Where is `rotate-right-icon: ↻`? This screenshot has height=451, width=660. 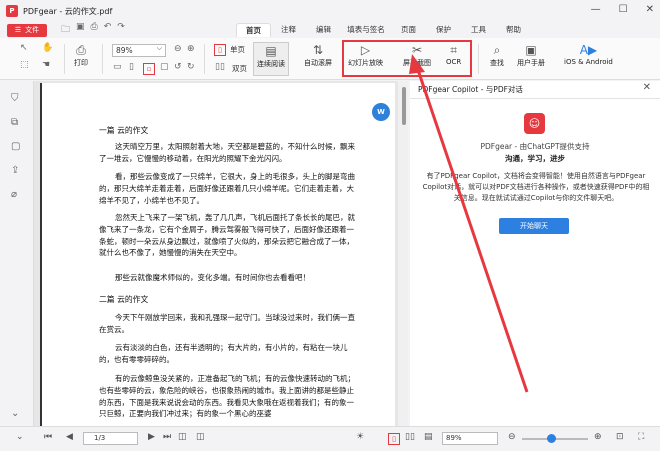
rotate-right-icon: ↻ is located at coordinates (191, 67).